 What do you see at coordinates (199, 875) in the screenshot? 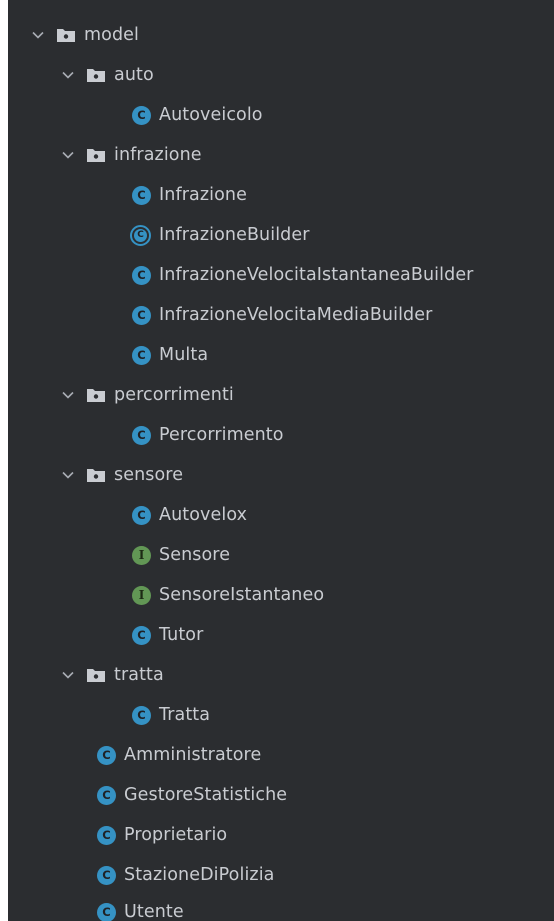
I see `tree-item-label: StazioneDiPolizia` at bounding box center [199, 875].